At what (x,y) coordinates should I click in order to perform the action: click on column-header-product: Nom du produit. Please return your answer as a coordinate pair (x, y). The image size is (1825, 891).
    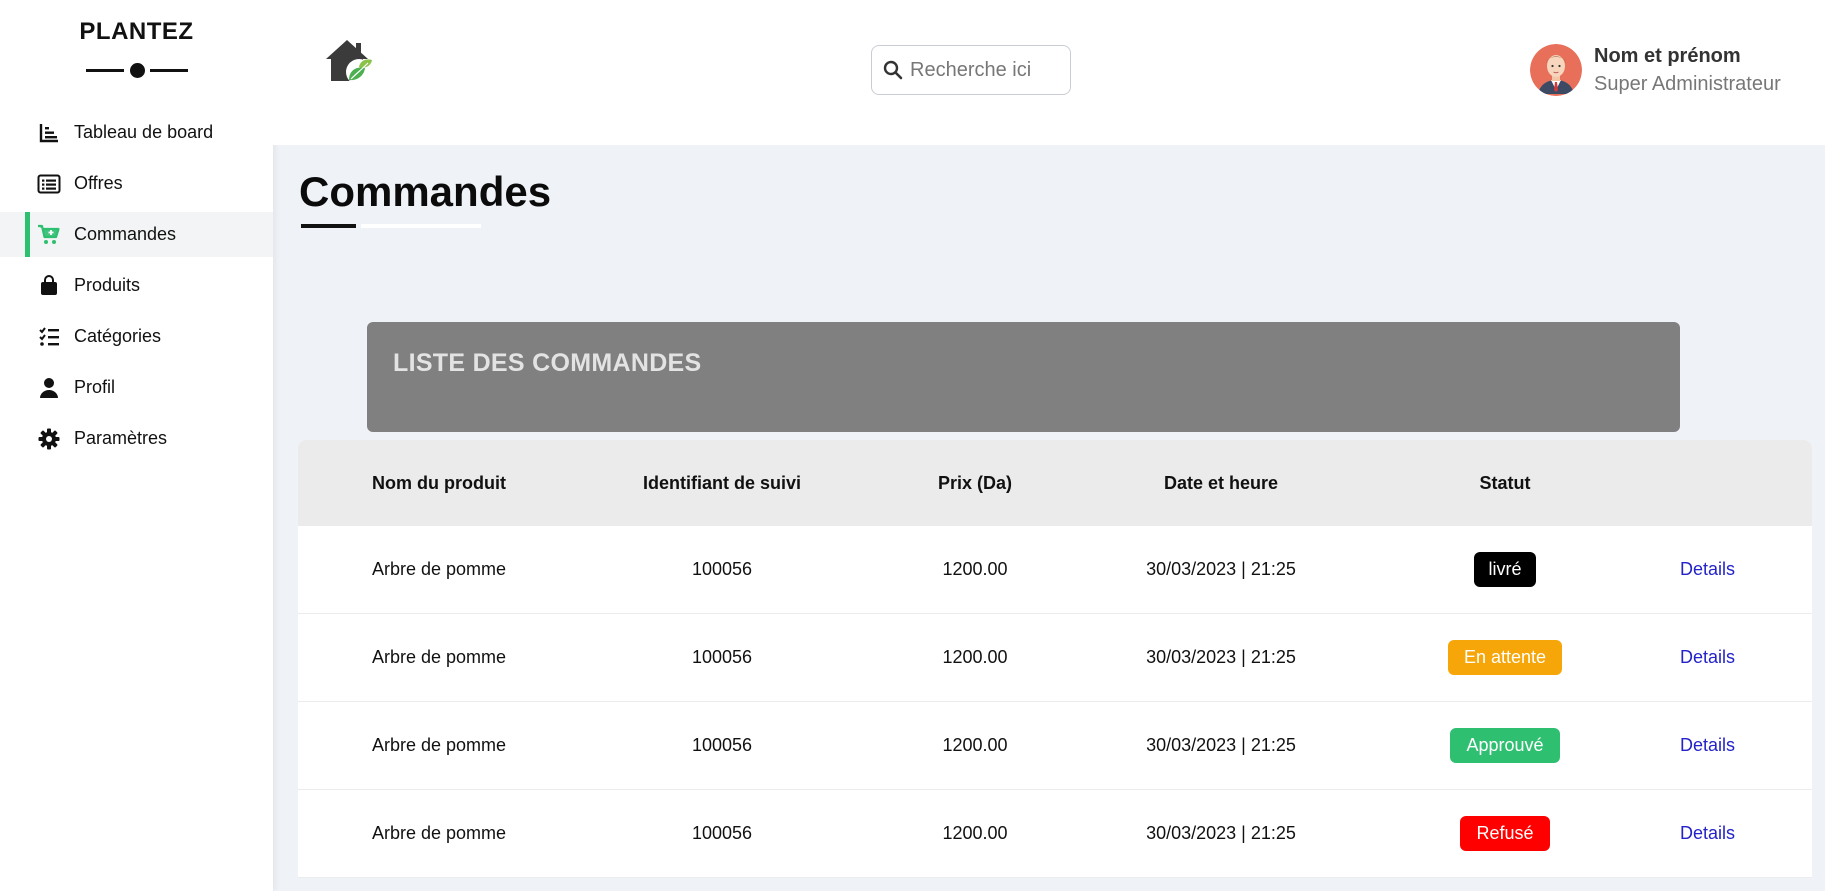
    Looking at the image, I should click on (439, 482).